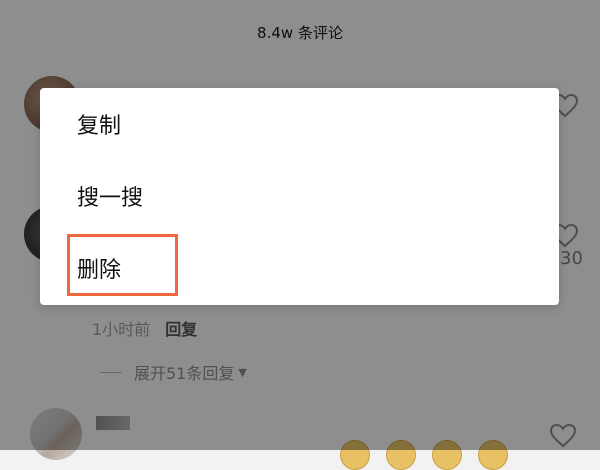 The width and height of the screenshot is (600, 470). I want to click on menu-item-copy: 复制, so click(299, 124).